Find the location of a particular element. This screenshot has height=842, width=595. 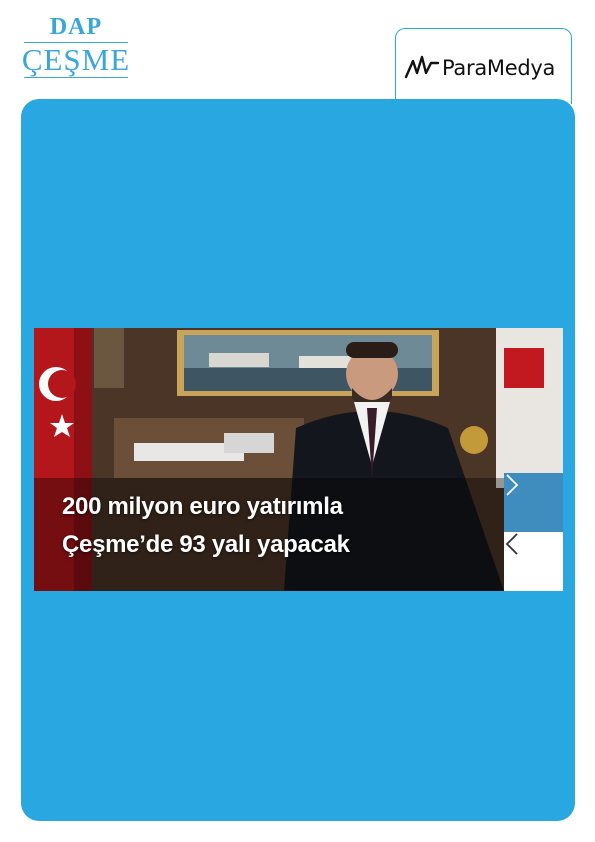

paramedya-tab: ParaMedya is located at coordinates (483, 66).